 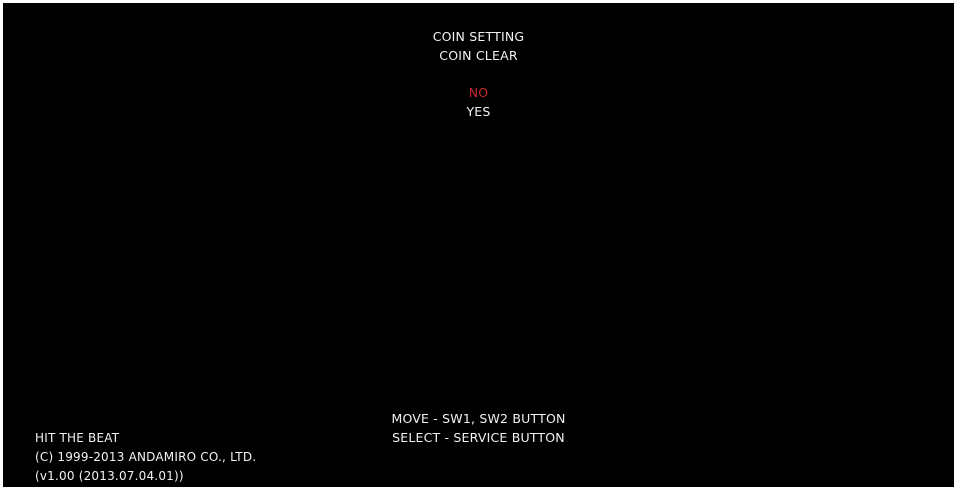 I want to click on menu-options: NO YES, so click(x=478, y=102).